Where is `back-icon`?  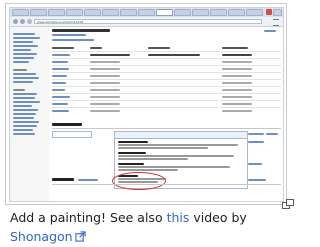 back-icon is located at coordinates (15, 21).